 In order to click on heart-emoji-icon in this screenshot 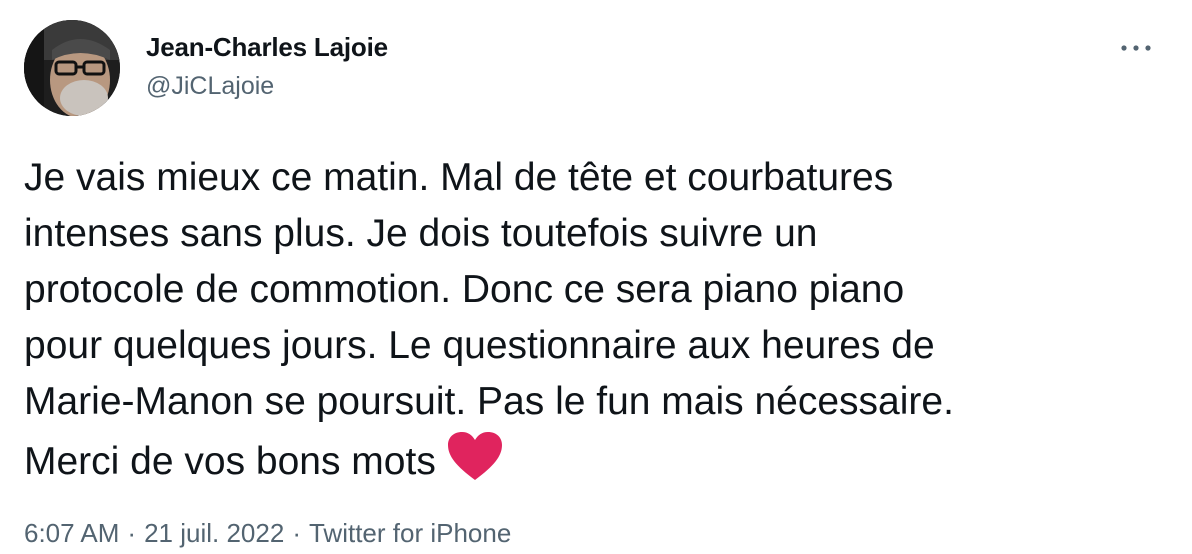, I will do `click(475, 464)`.